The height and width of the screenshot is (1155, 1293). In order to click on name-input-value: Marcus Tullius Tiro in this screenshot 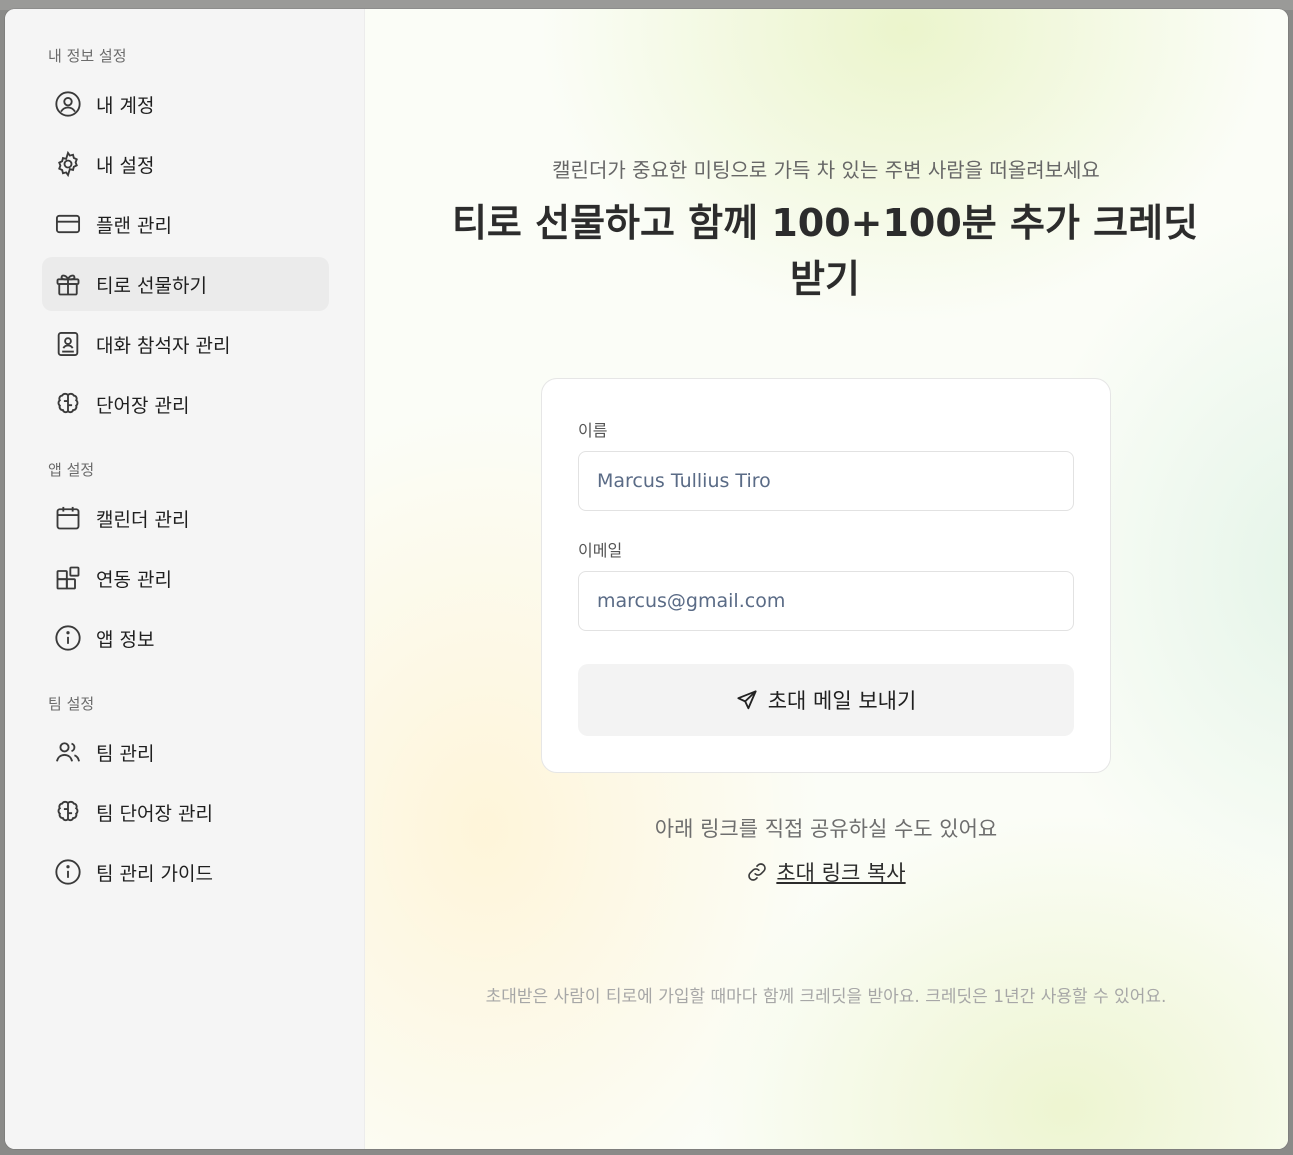, I will do `click(684, 481)`.